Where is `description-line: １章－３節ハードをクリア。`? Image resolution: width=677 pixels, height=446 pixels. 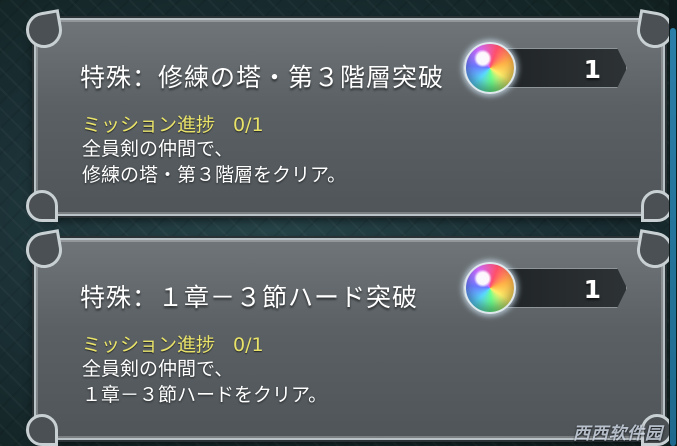 description-line: １章－３節ハードをクリア。 is located at coordinates (205, 395).